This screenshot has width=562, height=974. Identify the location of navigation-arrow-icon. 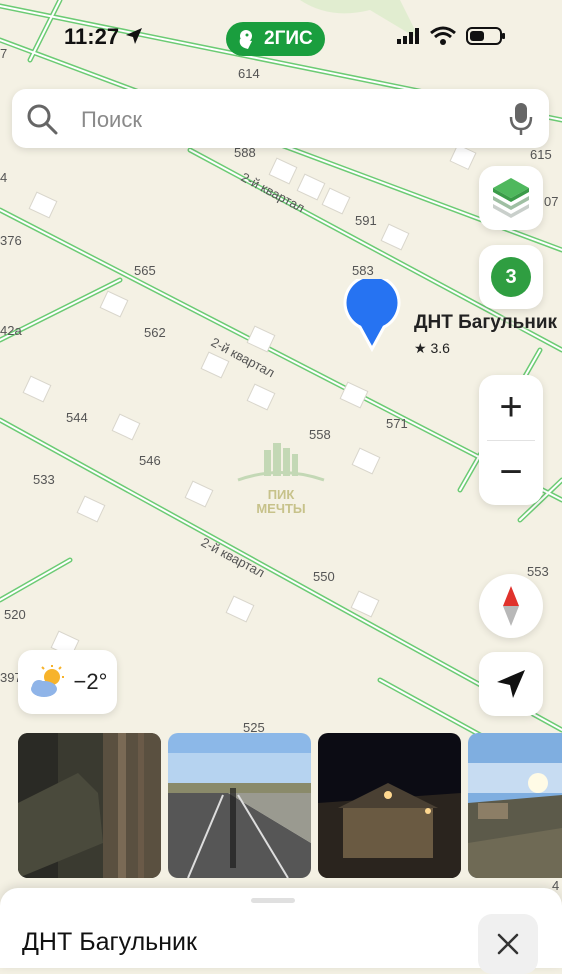
(511, 684).